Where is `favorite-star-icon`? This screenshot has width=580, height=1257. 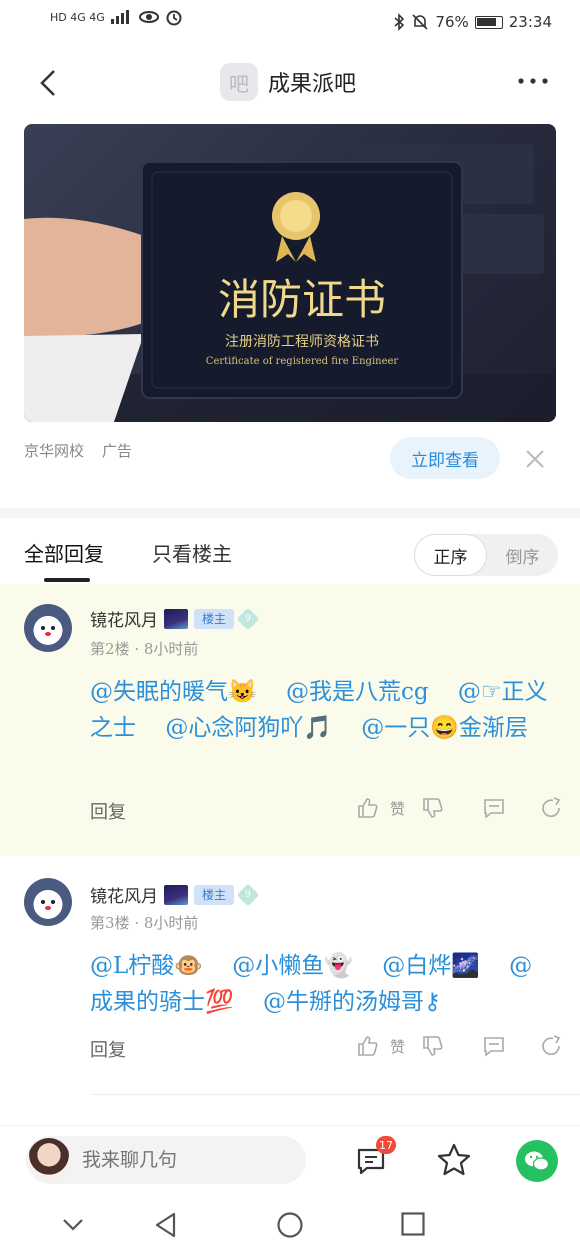
favorite-star-icon is located at coordinates (454, 1160).